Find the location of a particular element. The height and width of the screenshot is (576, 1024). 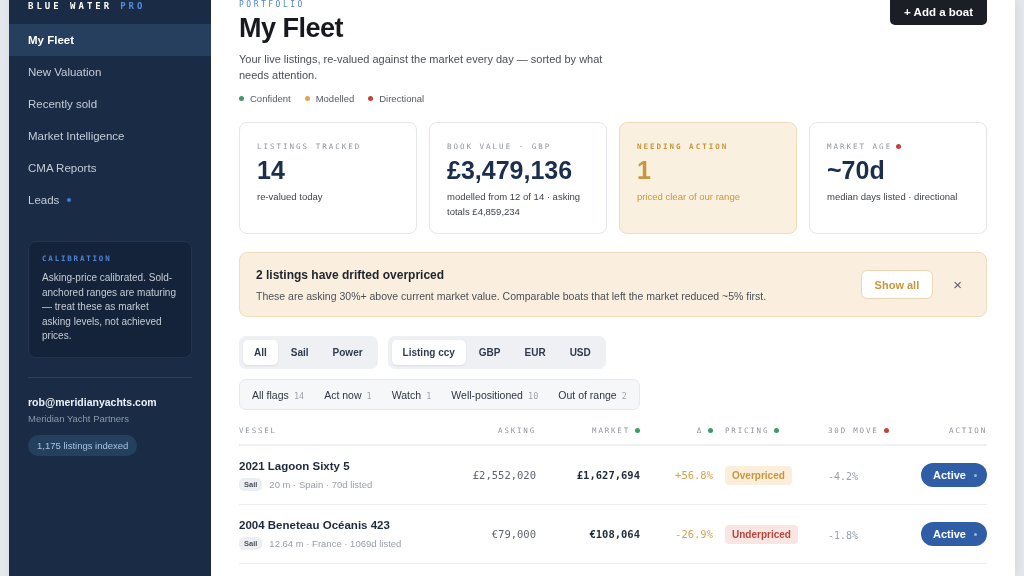

alert-title: 2 listings have drifted overpriced is located at coordinates (351, 274).